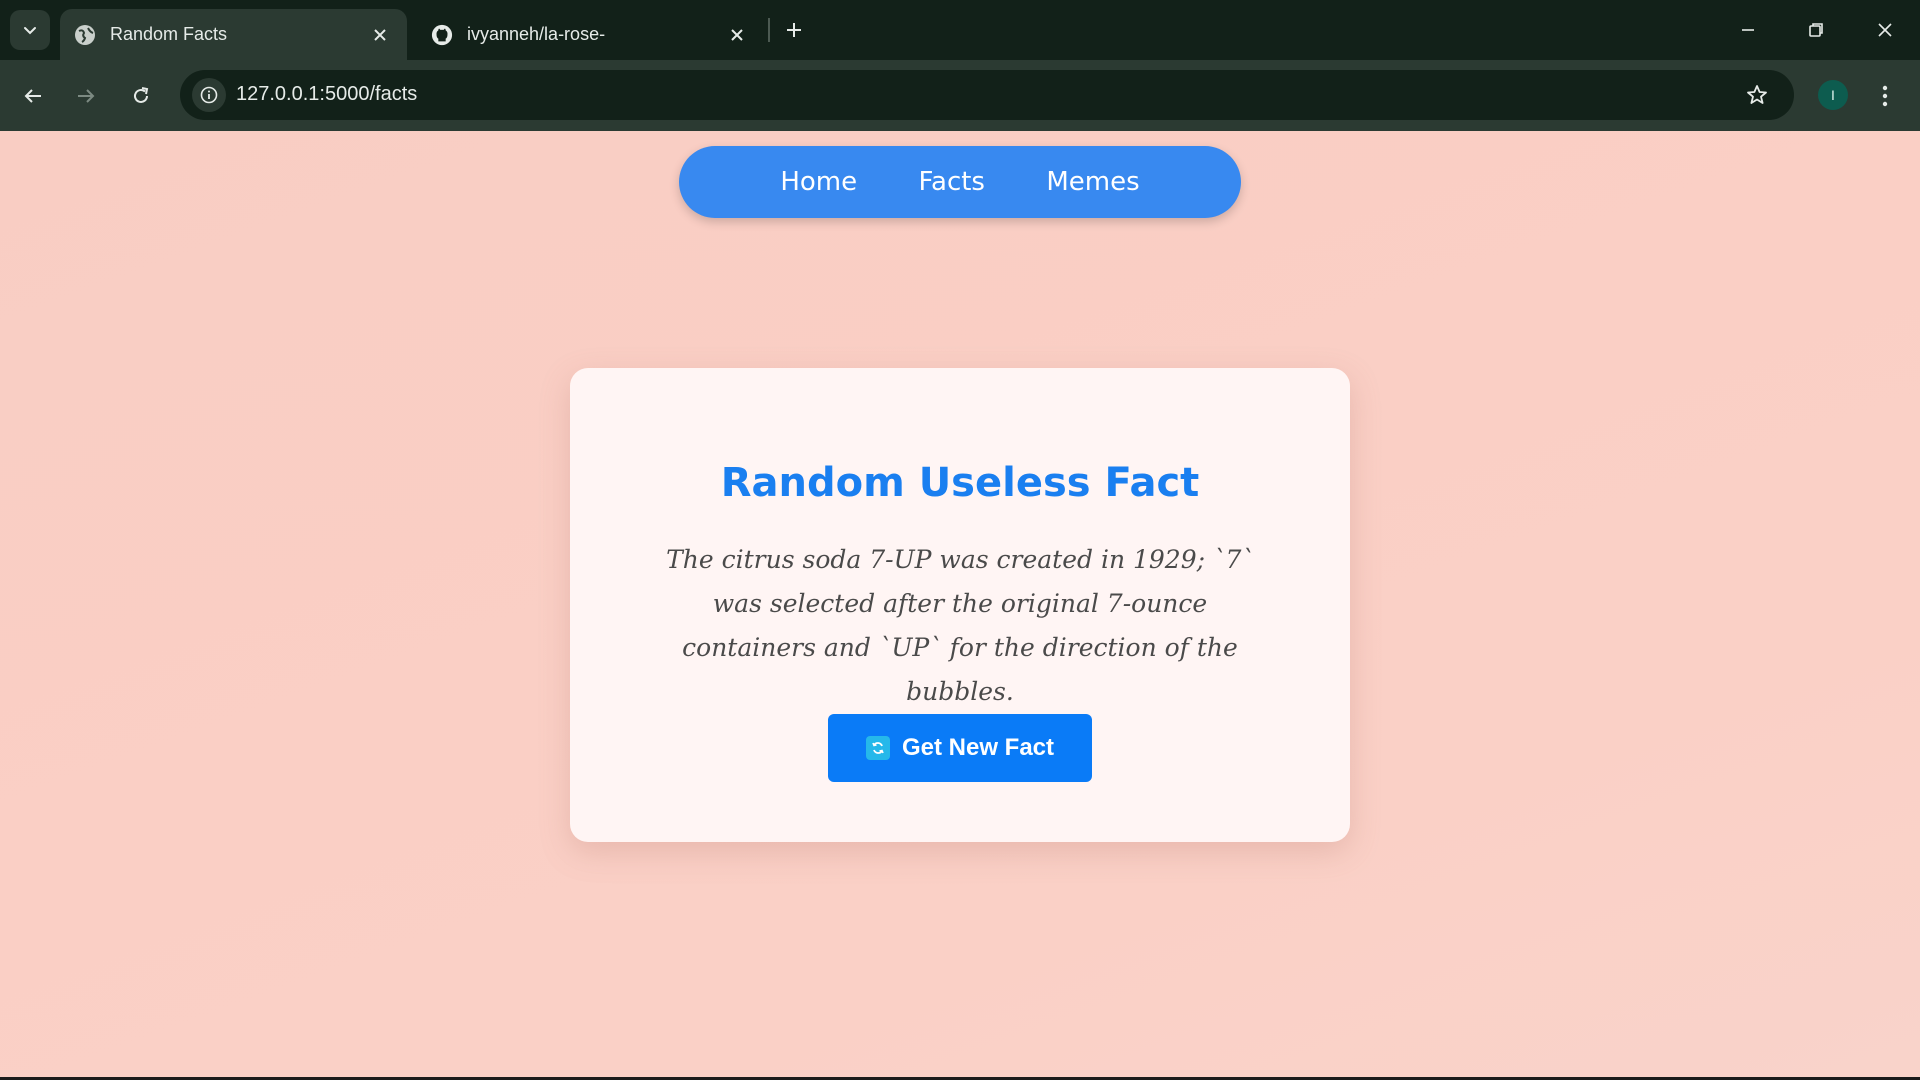 The height and width of the screenshot is (1080, 1920). I want to click on minimize-button, so click(1748, 30).